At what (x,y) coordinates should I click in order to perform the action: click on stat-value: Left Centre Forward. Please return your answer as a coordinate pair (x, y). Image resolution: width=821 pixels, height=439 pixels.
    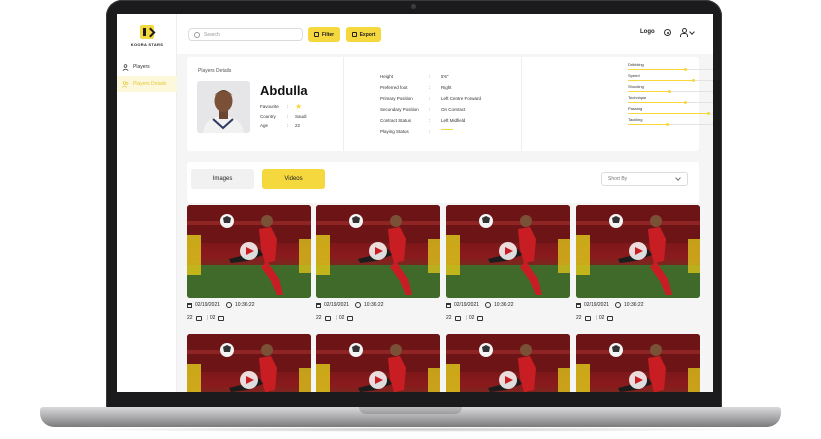
    Looking at the image, I should click on (461, 98).